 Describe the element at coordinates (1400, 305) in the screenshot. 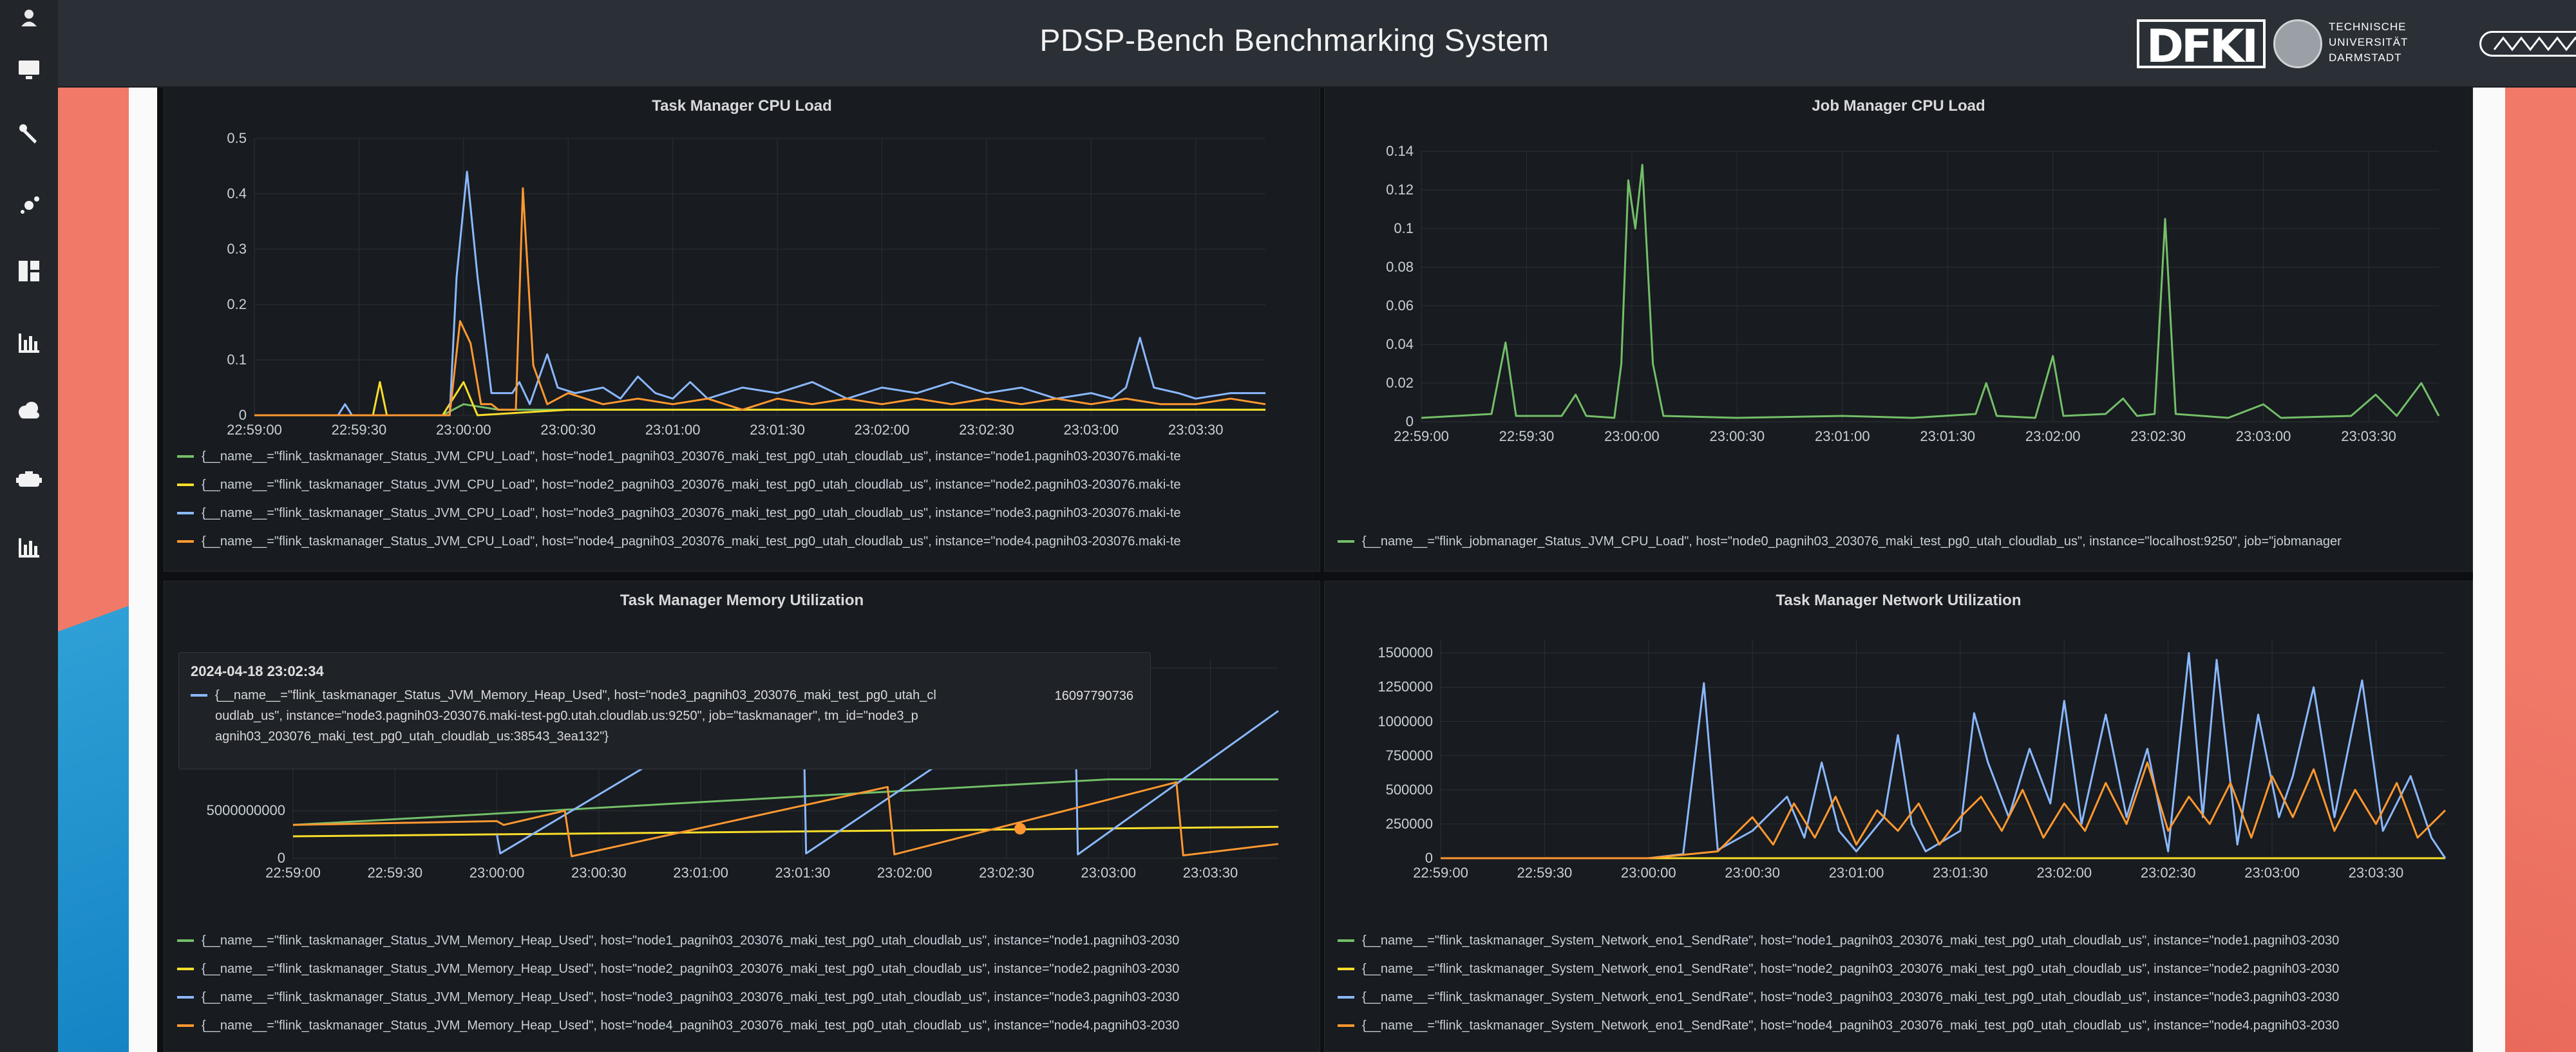

I see `y-tick-label: 0.06` at that location.